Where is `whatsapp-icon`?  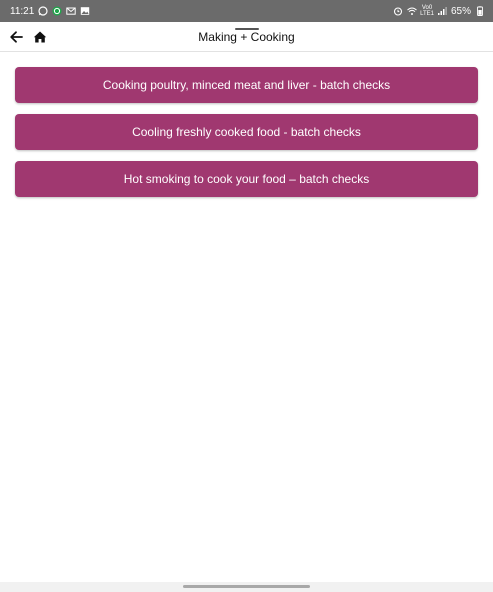
whatsapp-icon is located at coordinates (42, 11).